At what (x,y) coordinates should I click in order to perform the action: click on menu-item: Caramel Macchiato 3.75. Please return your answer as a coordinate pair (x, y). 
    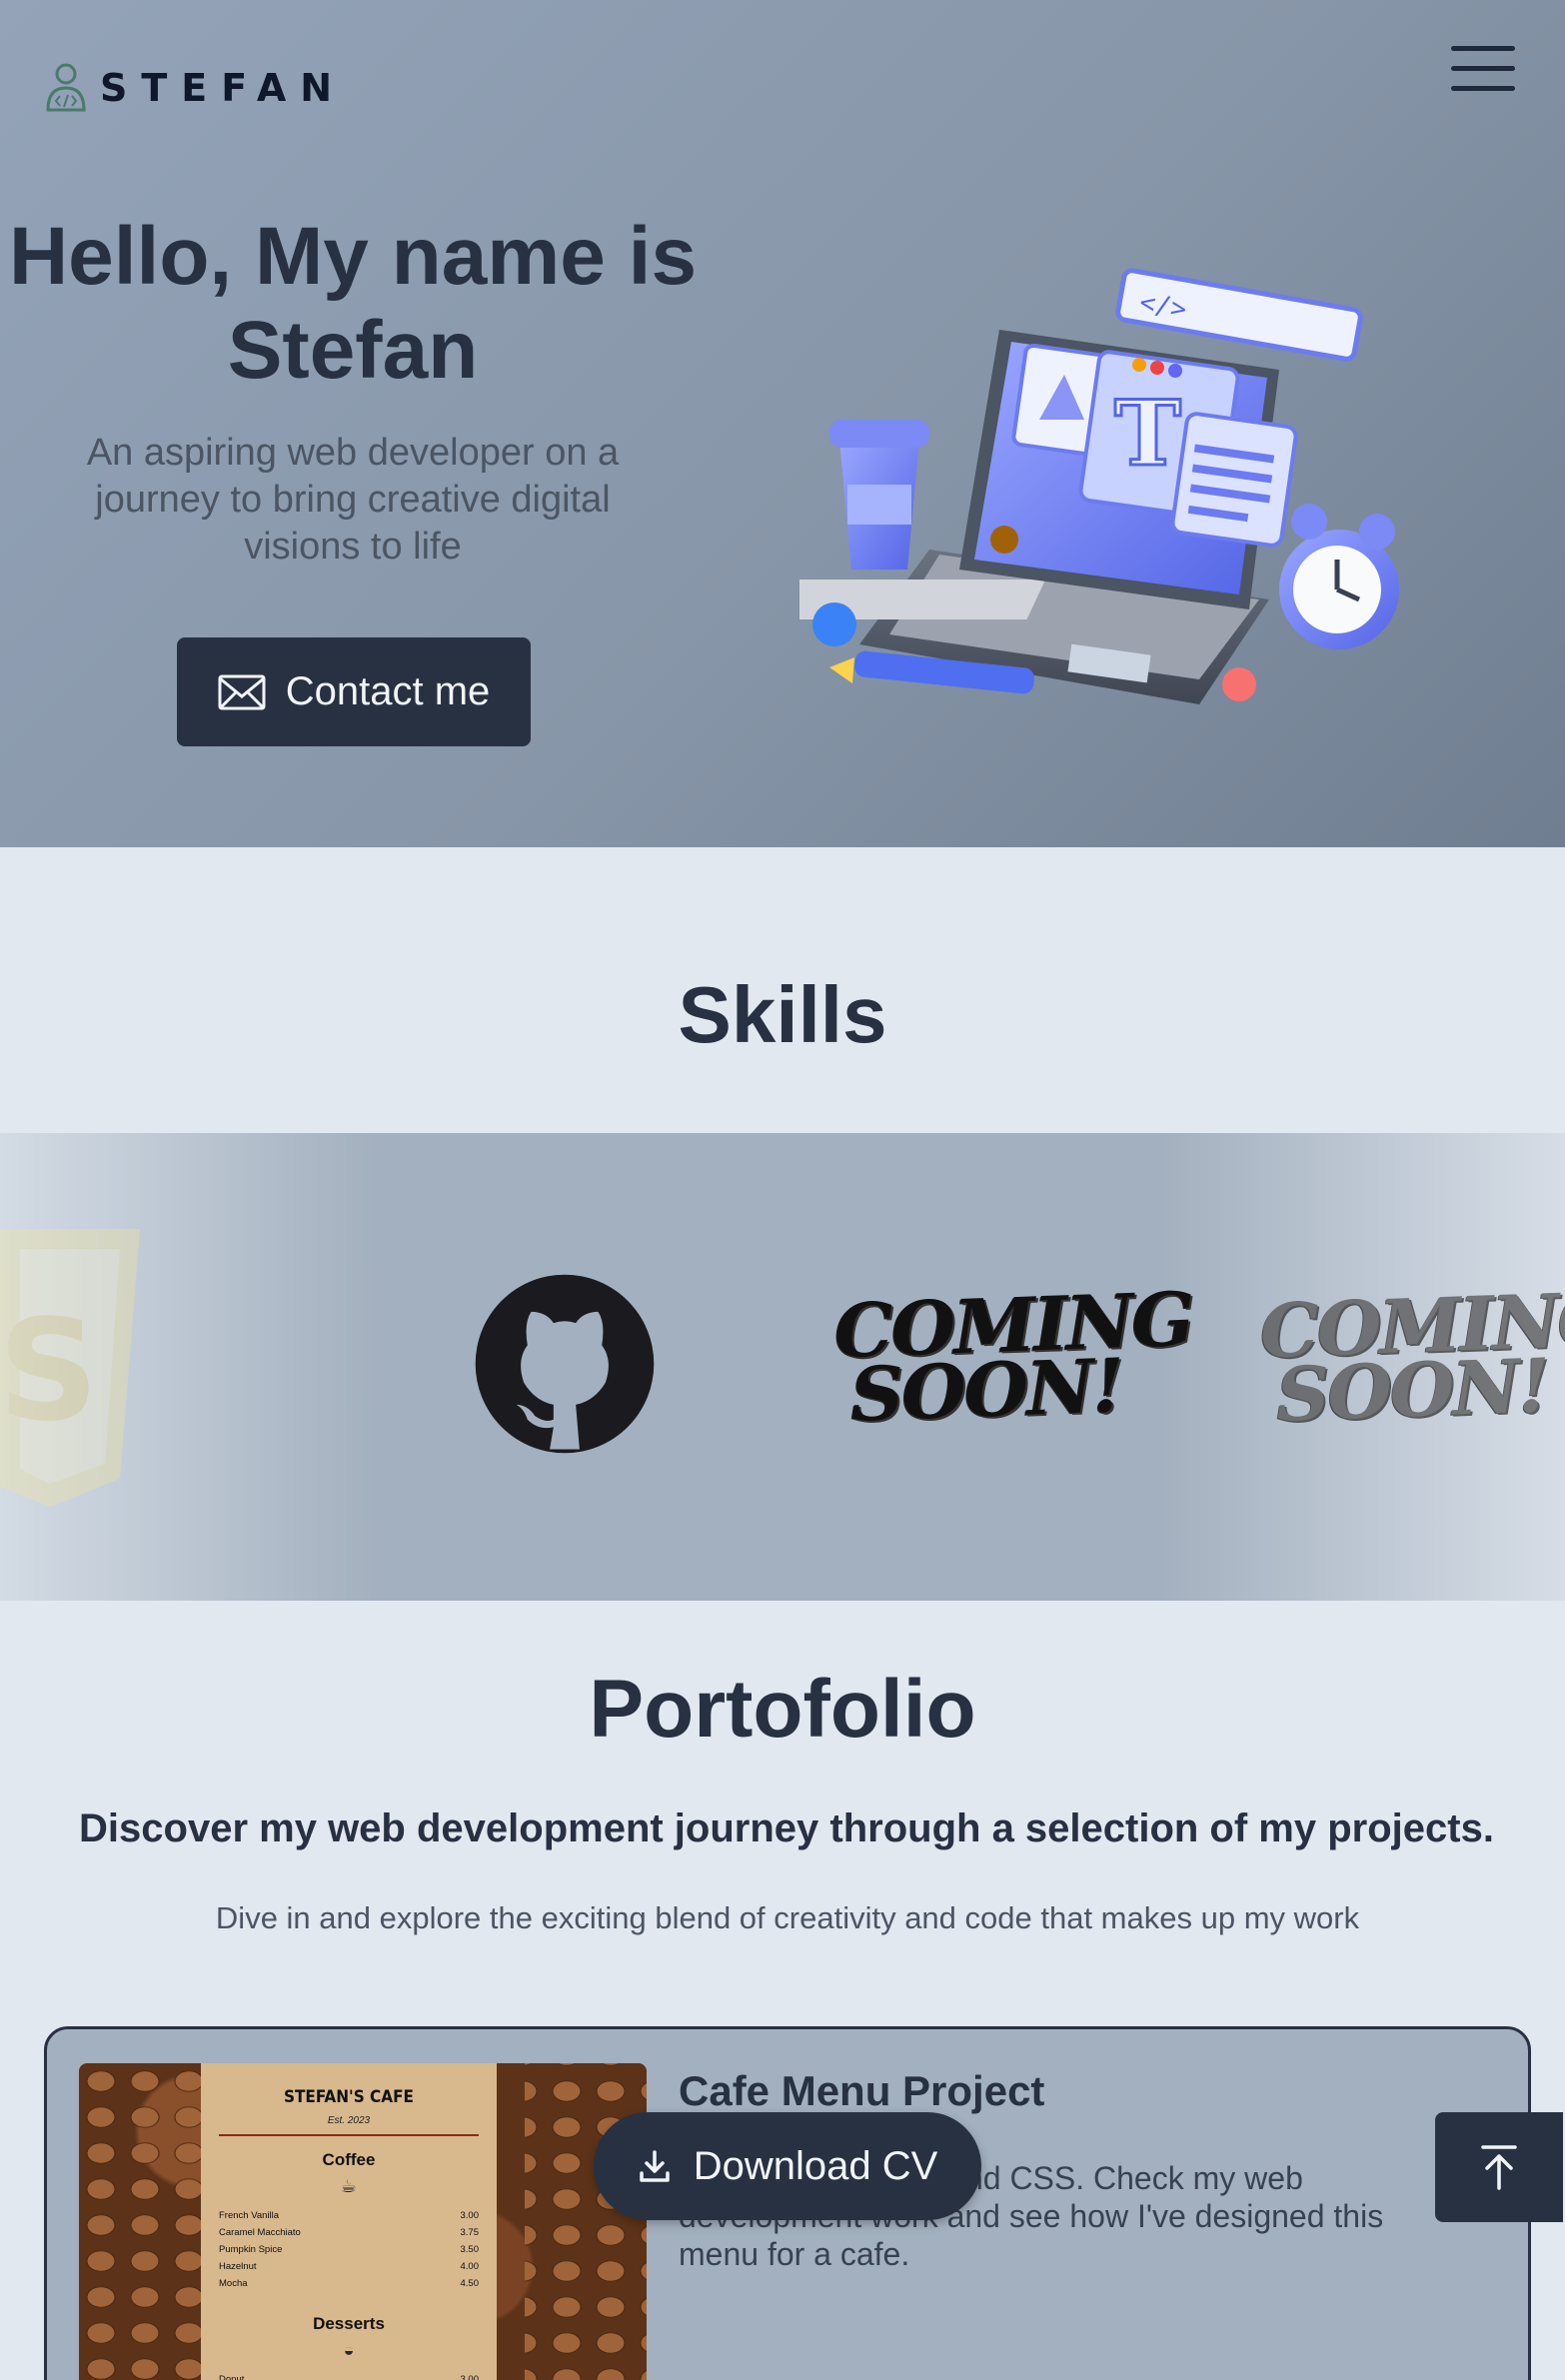
    Looking at the image, I should click on (349, 2233).